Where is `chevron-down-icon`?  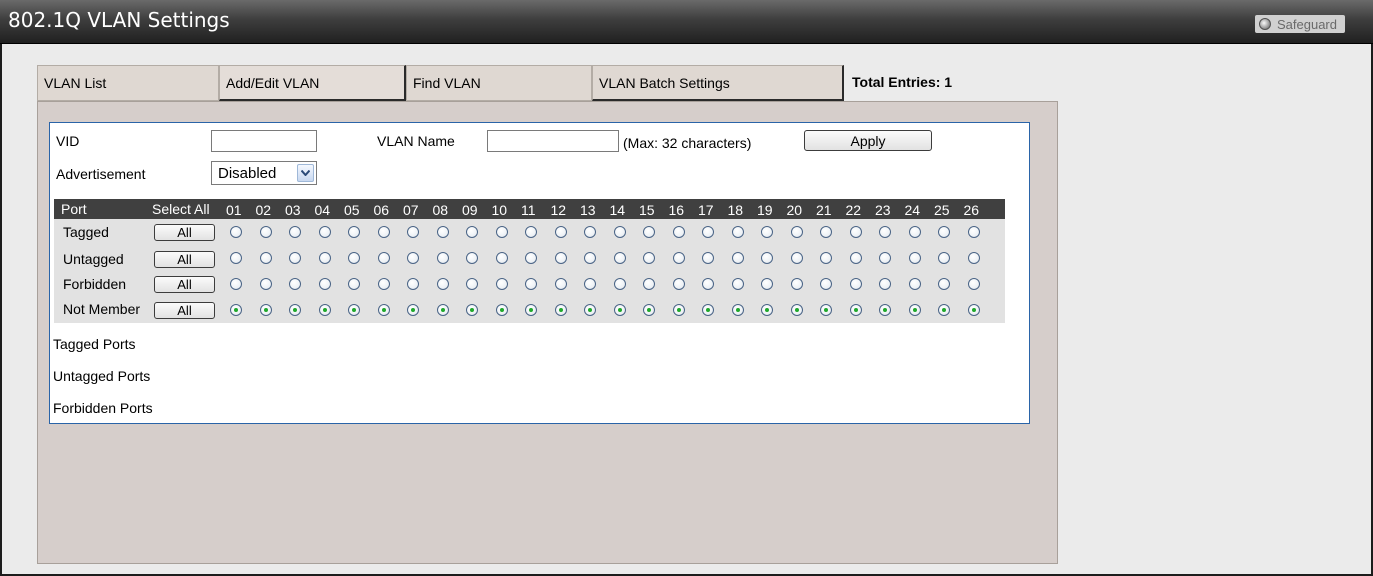 chevron-down-icon is located at coordinates (305, 173).